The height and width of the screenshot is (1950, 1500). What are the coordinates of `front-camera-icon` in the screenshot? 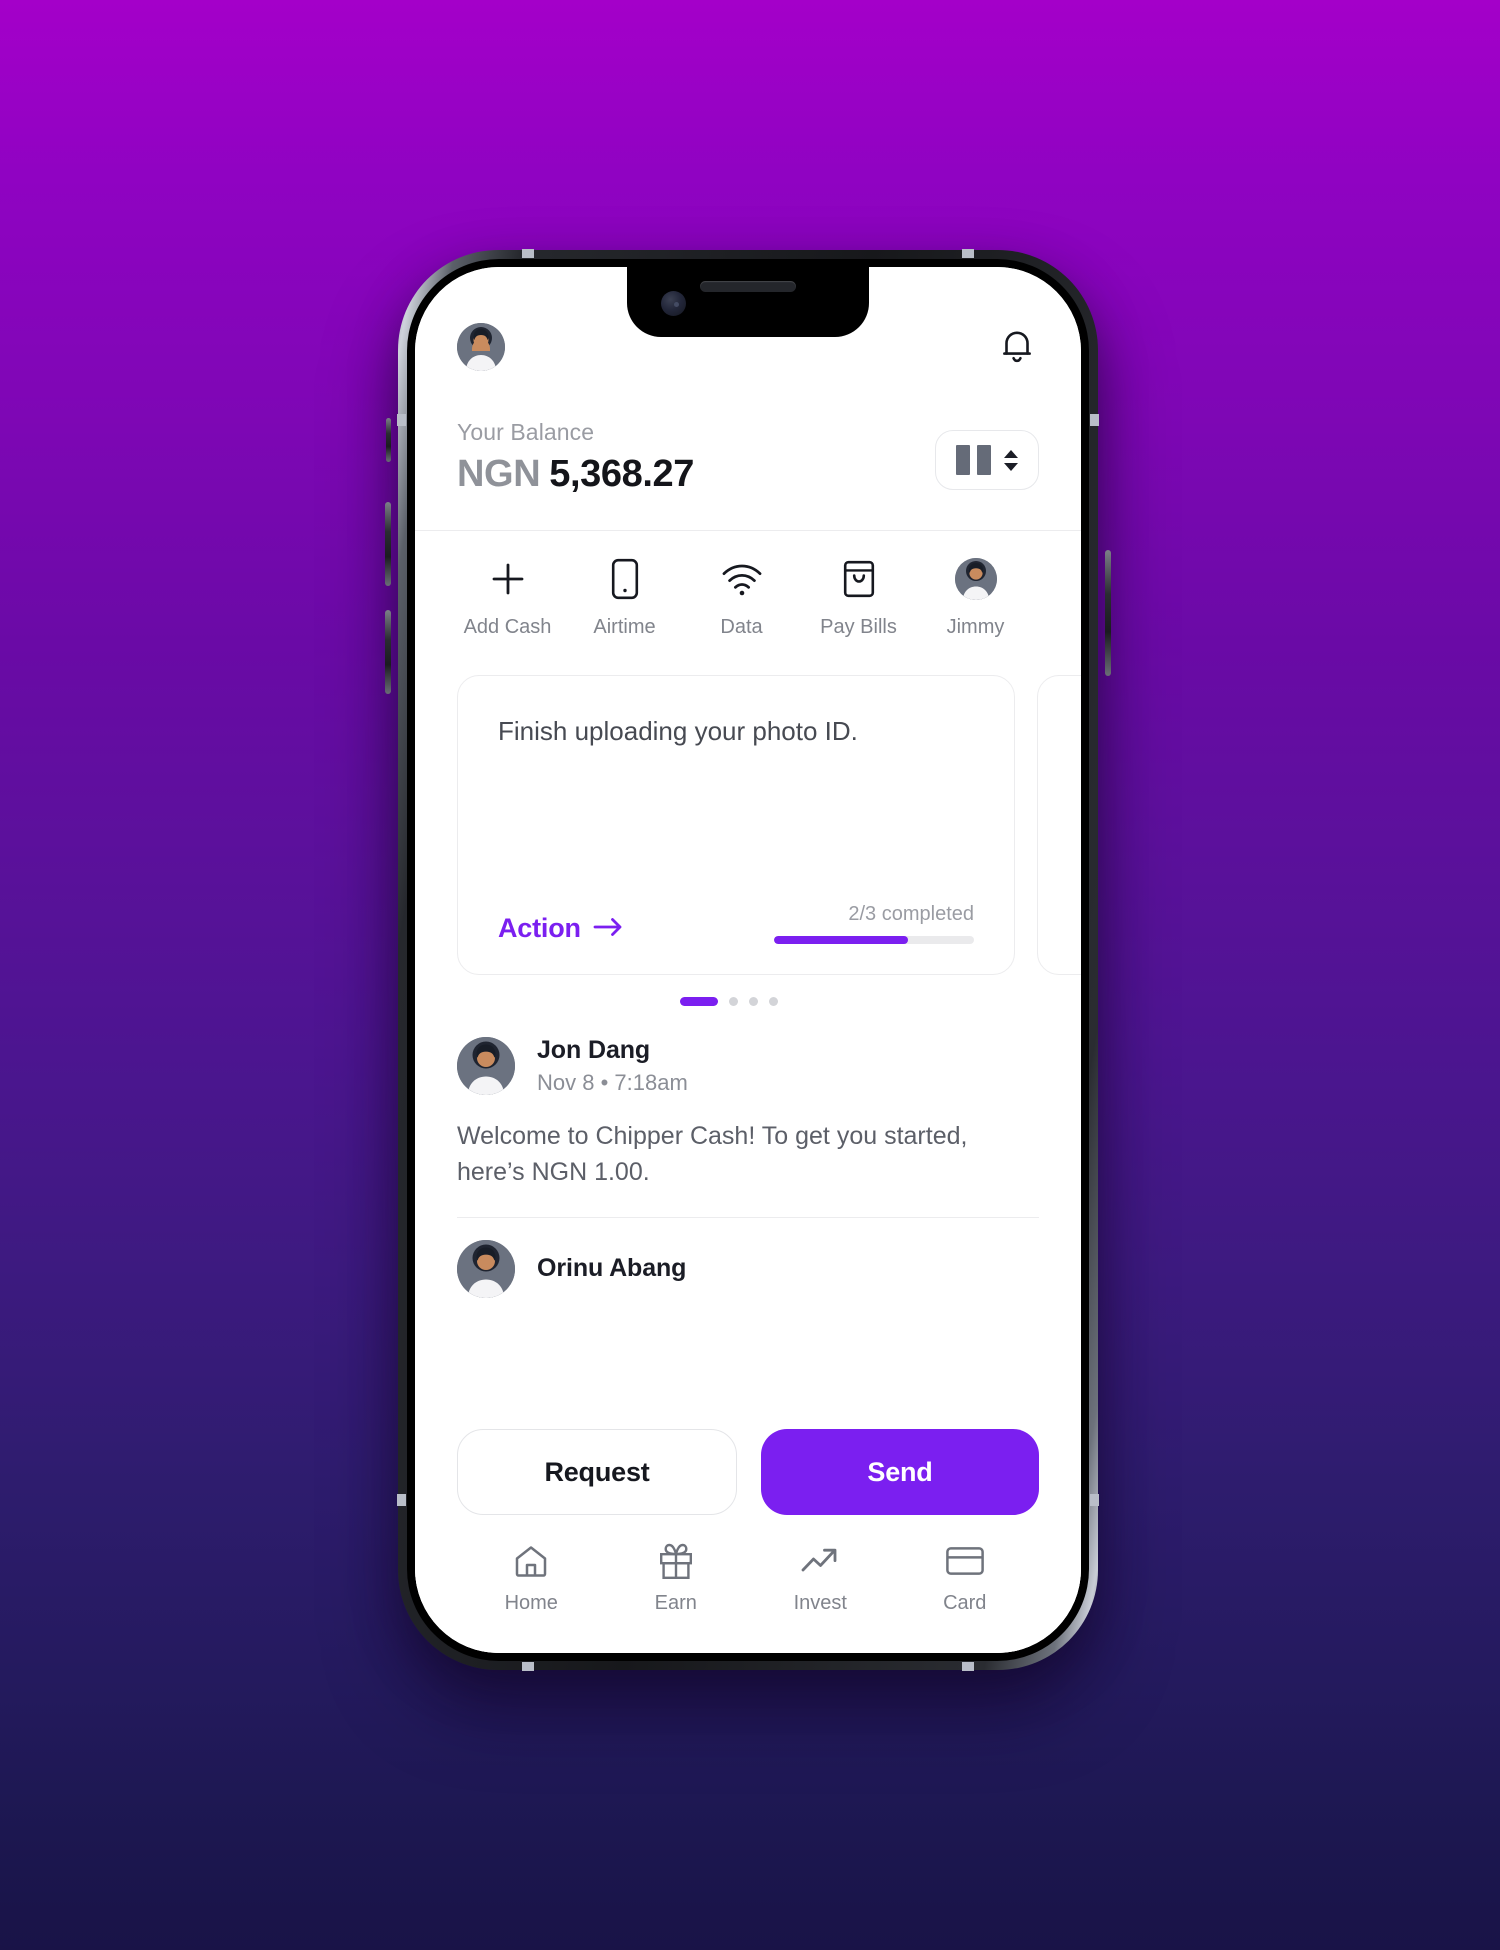 It's located at (673, 303).